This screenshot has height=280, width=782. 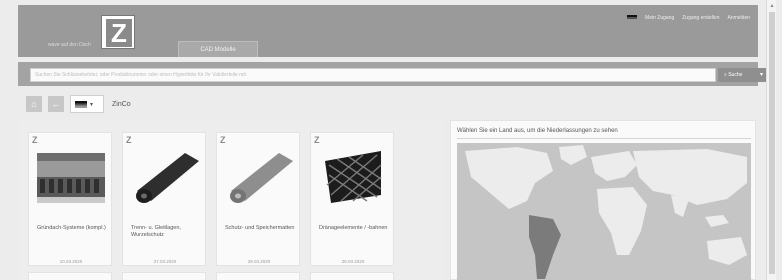 I want to click on language-flag-icon, so click(x=632, y=18).